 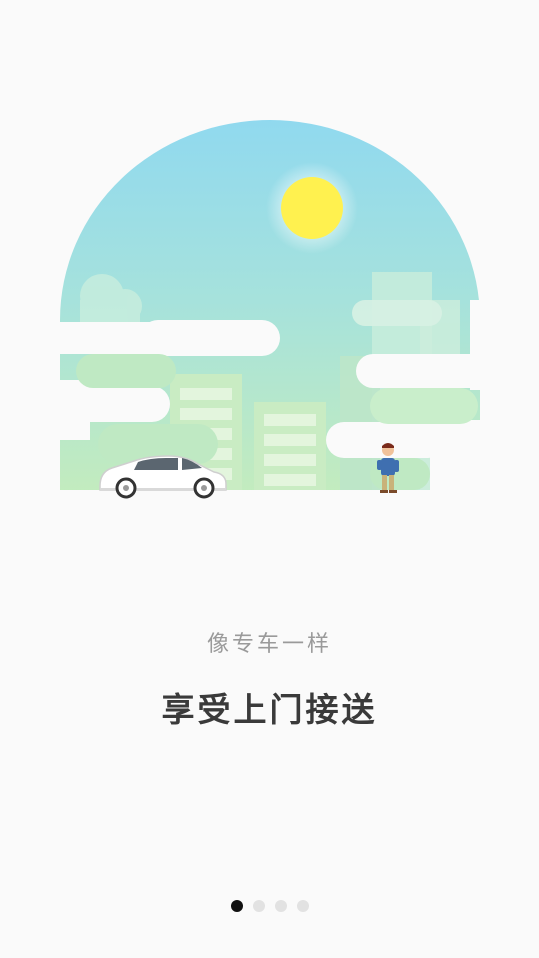 What do you see at coordinates (312, 208) in the screenshot?
I see `sun-icon` at bounding box center [312, 208].